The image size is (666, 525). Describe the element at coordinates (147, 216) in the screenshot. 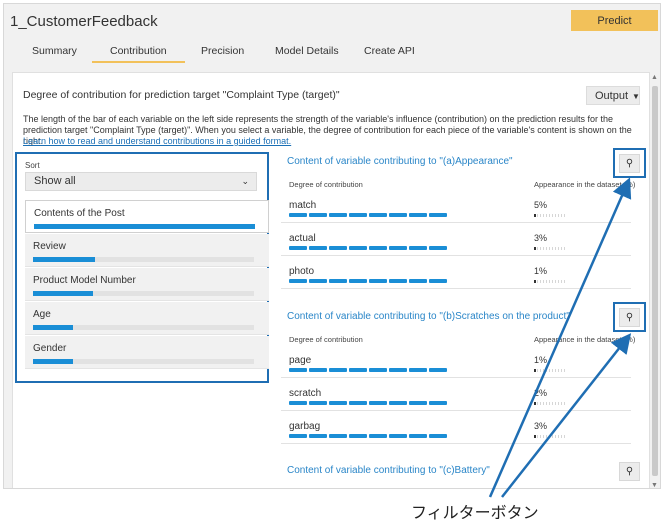

I see `variable-item: Contents of the Post` at that location.